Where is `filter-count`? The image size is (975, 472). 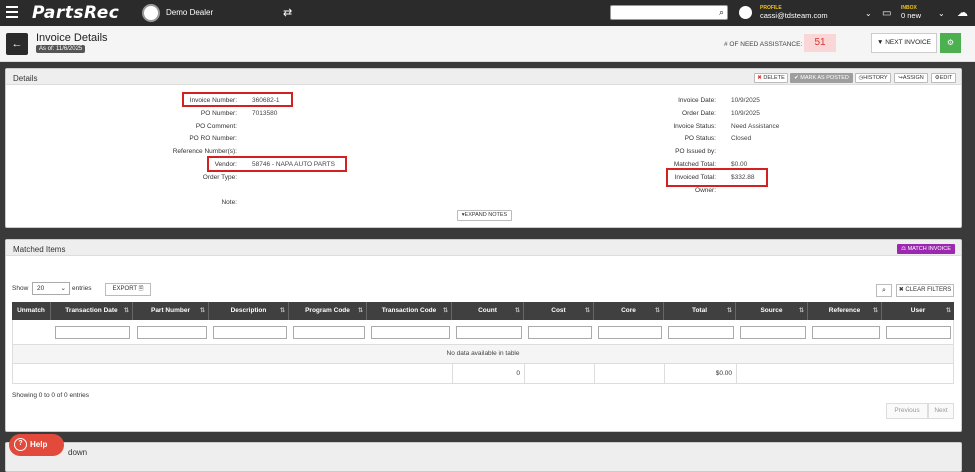
filter-count is located at coordinates (489, 332).